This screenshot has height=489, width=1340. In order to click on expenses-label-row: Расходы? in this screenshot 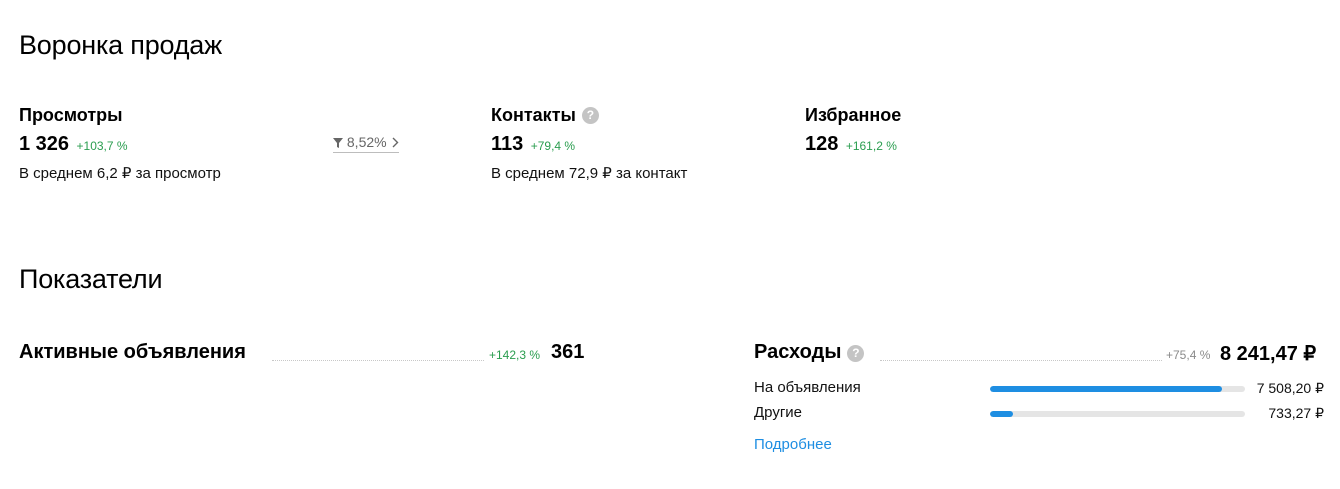, I will do `click(809, 352)`.